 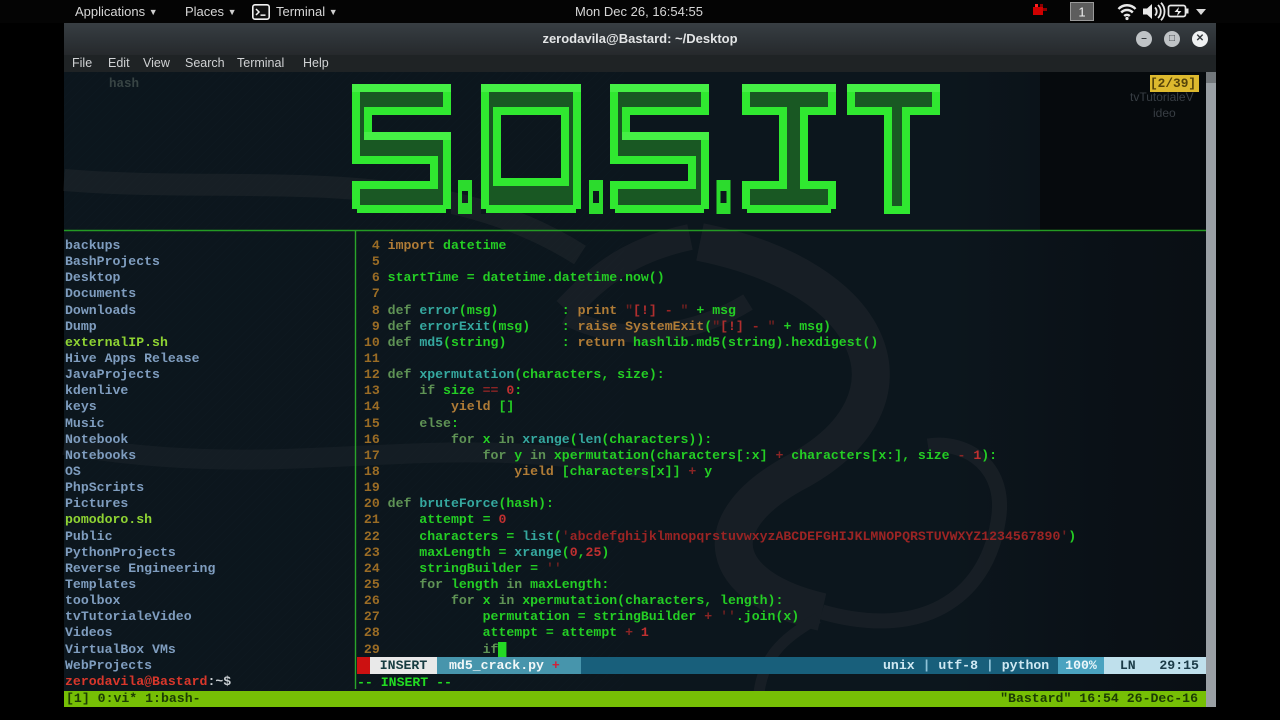 What do you see at coordinates (1081, 12) in the screenshot?
I see `svg-text: 1` at bounding box center [1081, 12].